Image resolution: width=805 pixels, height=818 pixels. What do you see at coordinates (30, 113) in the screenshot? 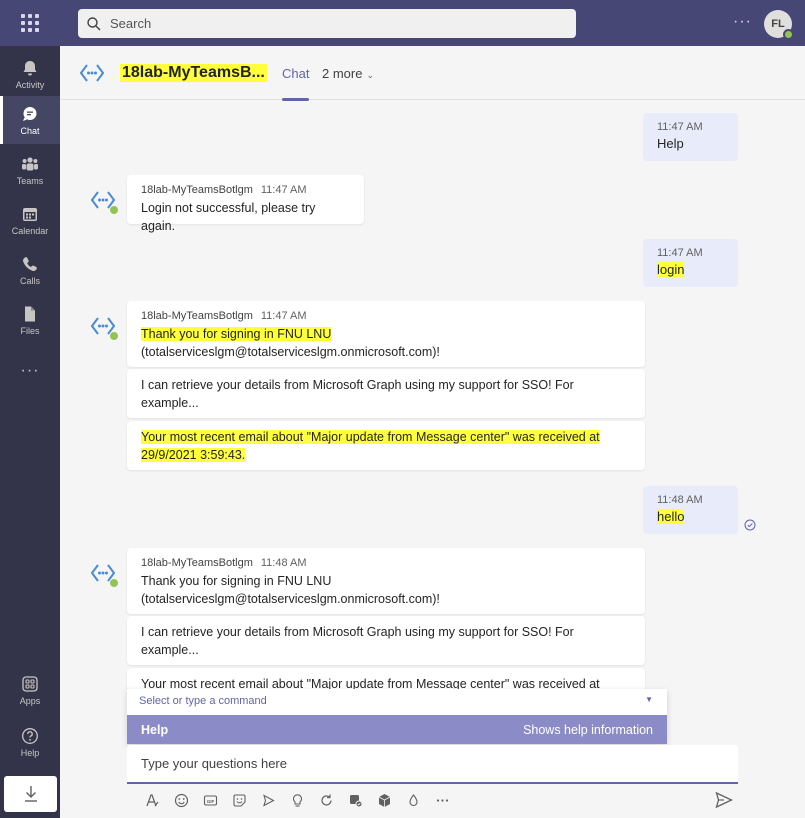
I see `chat-icon` at bounding box center [30, 113].